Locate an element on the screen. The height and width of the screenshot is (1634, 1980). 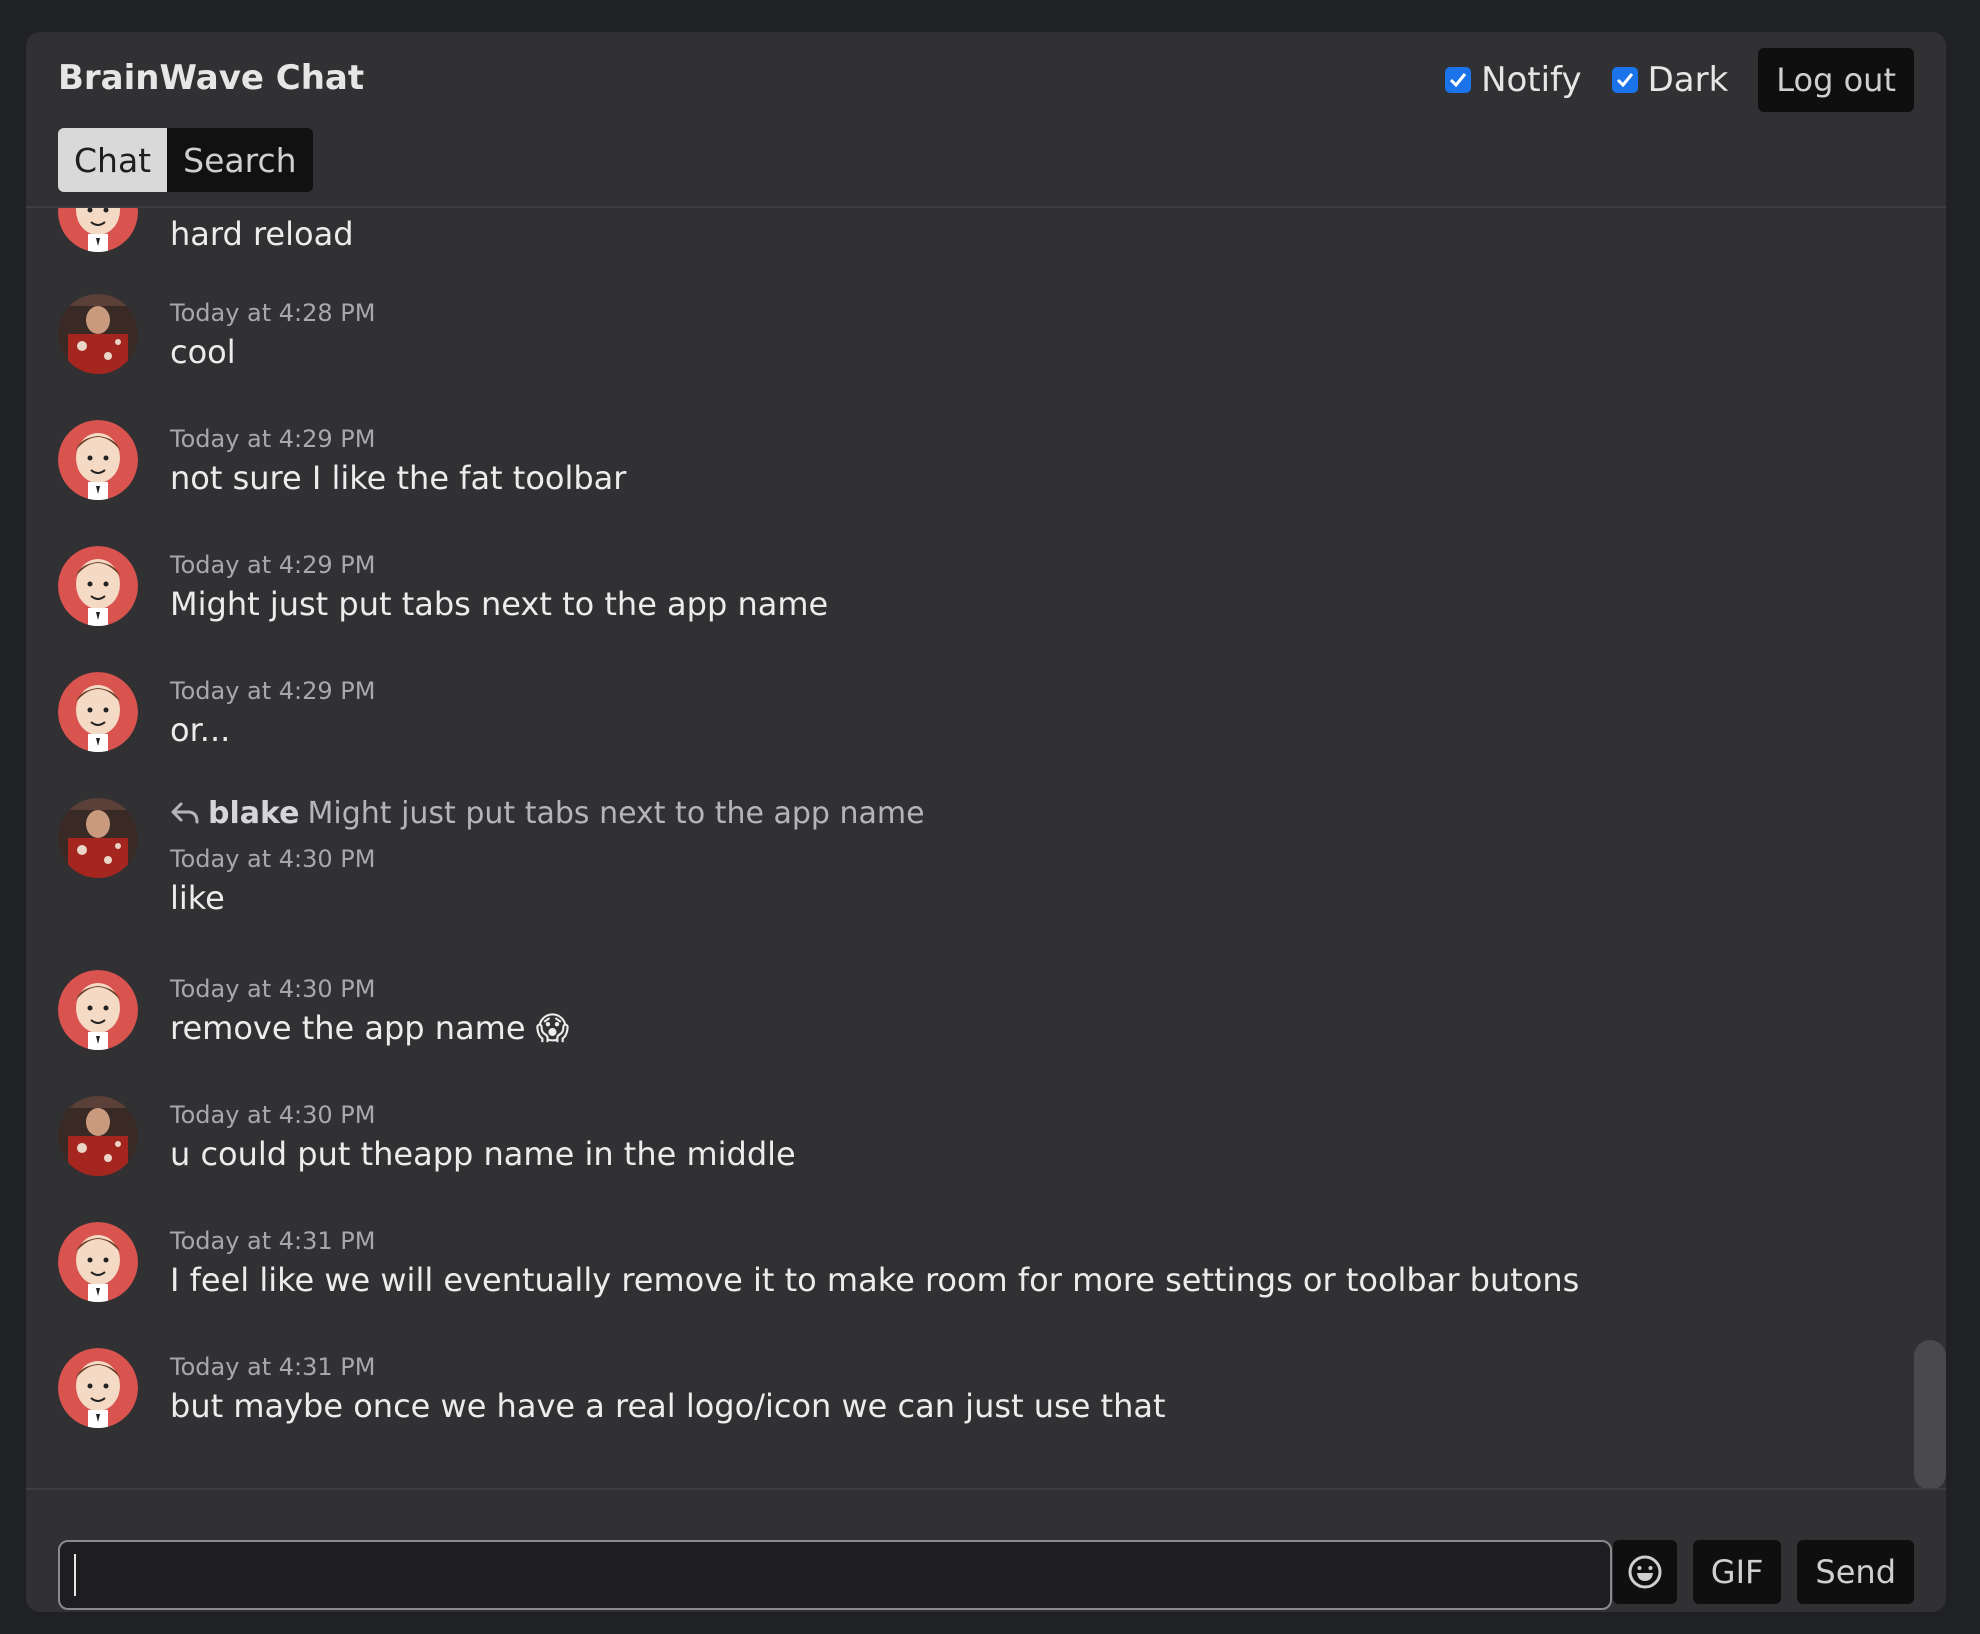
dark-checkbox is located at coordinates (1624, 80).